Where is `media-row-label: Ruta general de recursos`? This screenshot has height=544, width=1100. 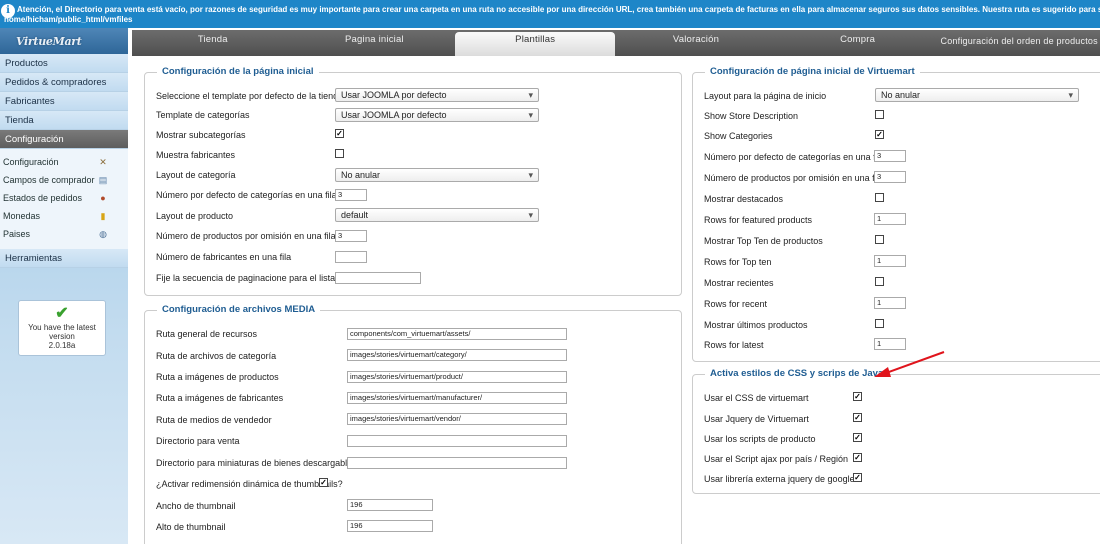 media-row-label: Ruta general de recursos is located at coordinates (207, 334).